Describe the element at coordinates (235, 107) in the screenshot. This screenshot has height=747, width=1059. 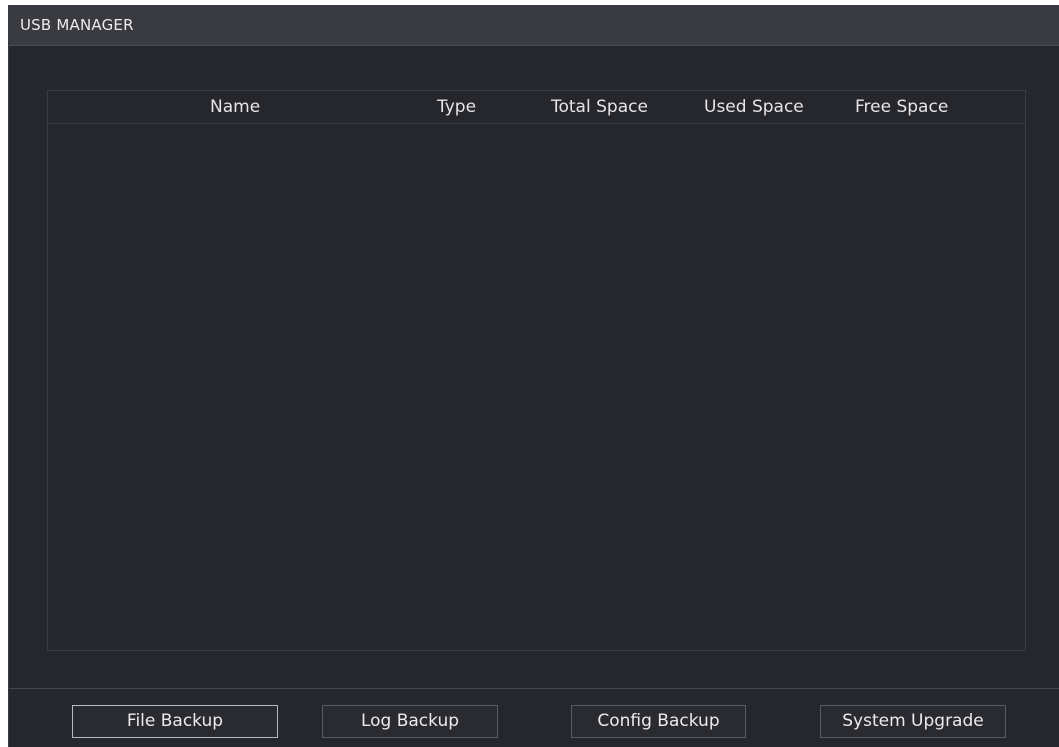
I see `column-header-name: Name` at that location.